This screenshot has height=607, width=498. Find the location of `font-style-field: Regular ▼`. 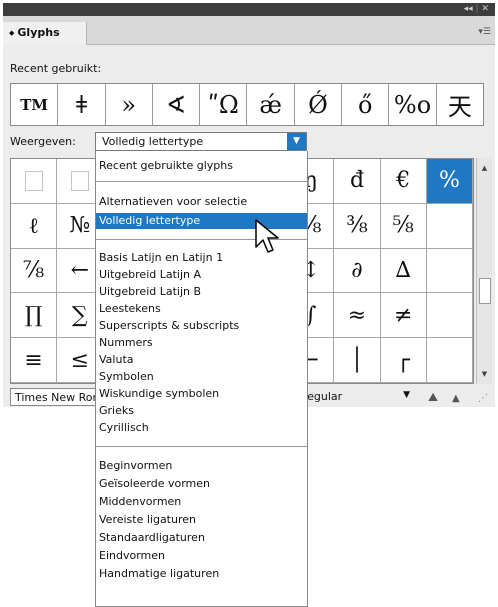

font-style-field: Regular ▼ is located at coordinates (356, 397).